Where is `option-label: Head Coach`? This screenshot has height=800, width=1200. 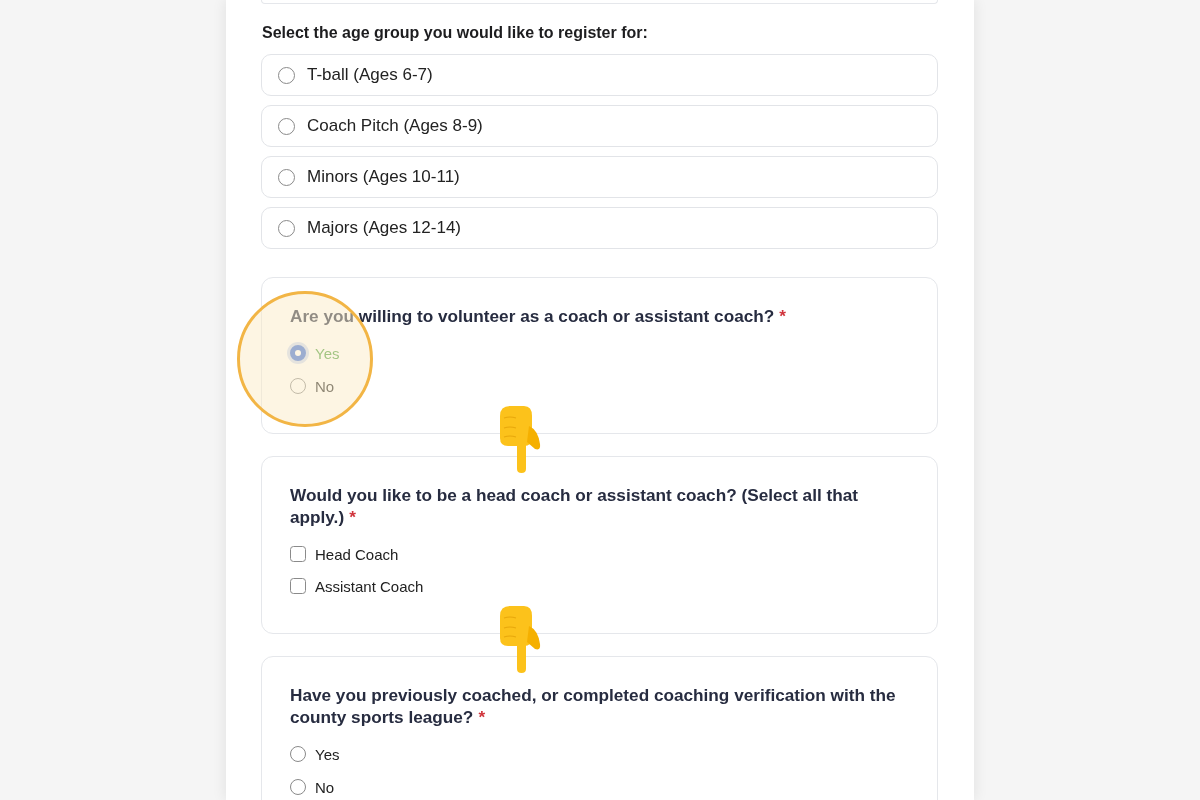 option-label: Head Coach is located at coordinates (357, 554).